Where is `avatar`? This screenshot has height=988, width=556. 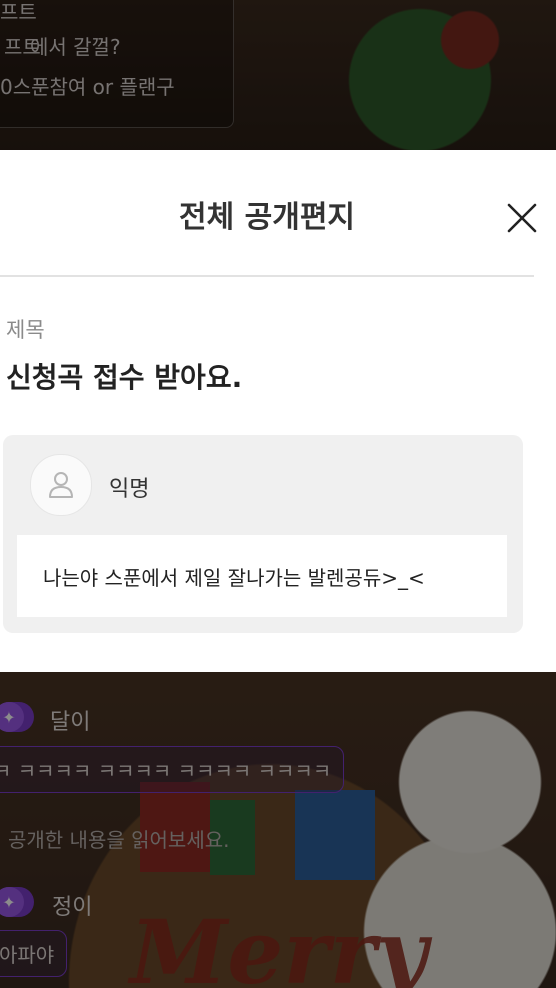
avatar is located at coordinates (61, 485).